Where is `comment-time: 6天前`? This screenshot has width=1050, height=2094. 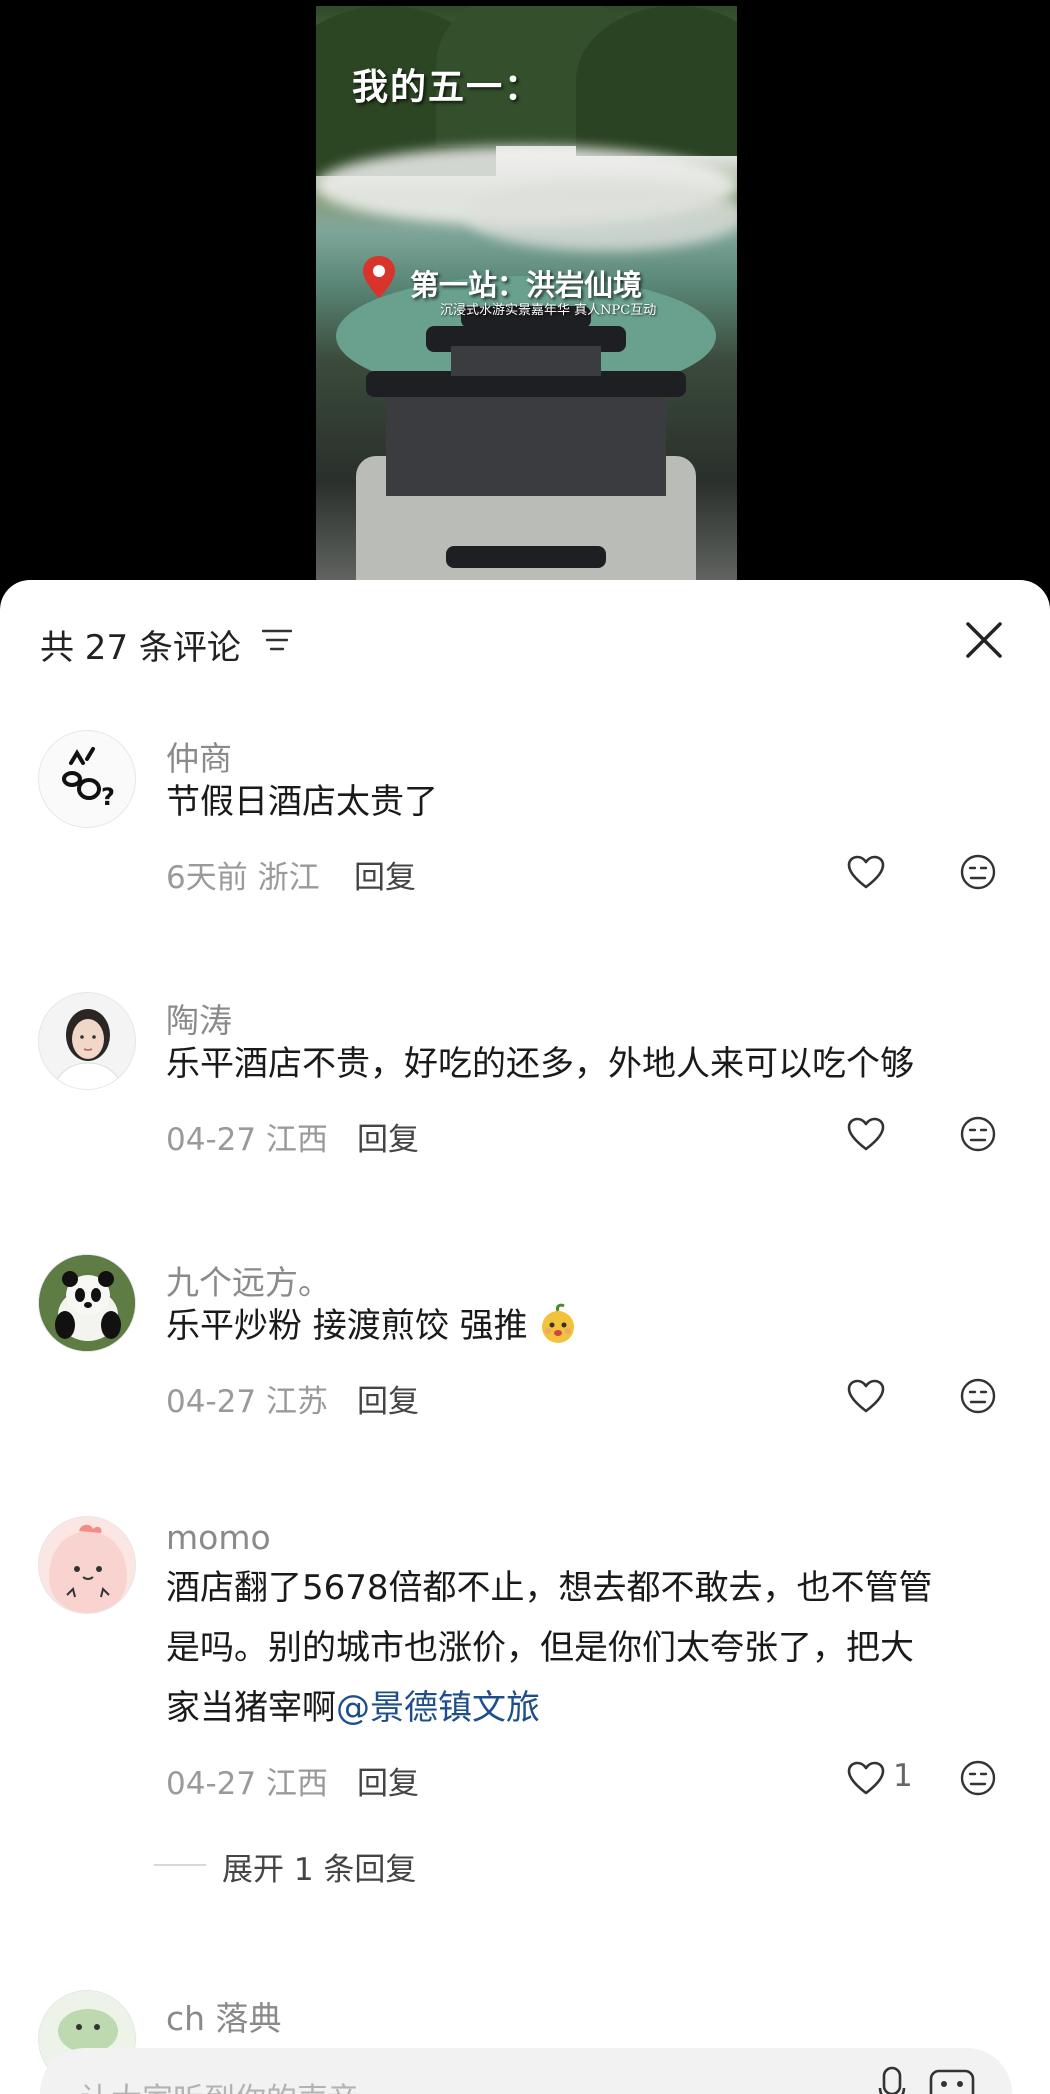
comment-time: 6天前 is located at coordinates (207, 878).